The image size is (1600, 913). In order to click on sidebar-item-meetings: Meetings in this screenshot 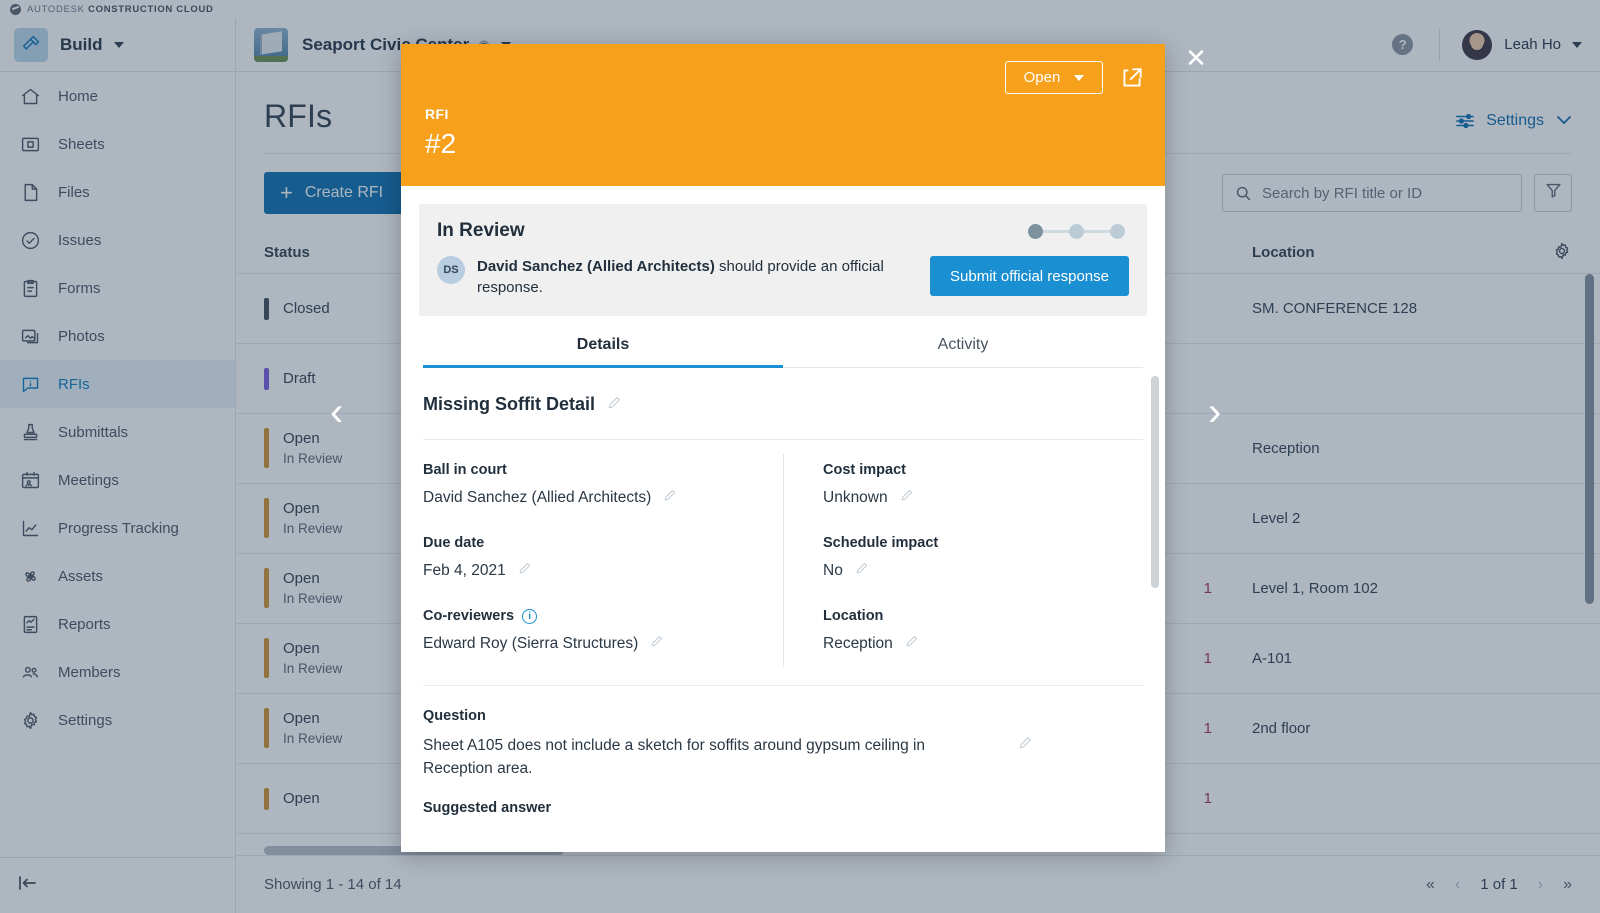, I will do `click(117, 480)`.